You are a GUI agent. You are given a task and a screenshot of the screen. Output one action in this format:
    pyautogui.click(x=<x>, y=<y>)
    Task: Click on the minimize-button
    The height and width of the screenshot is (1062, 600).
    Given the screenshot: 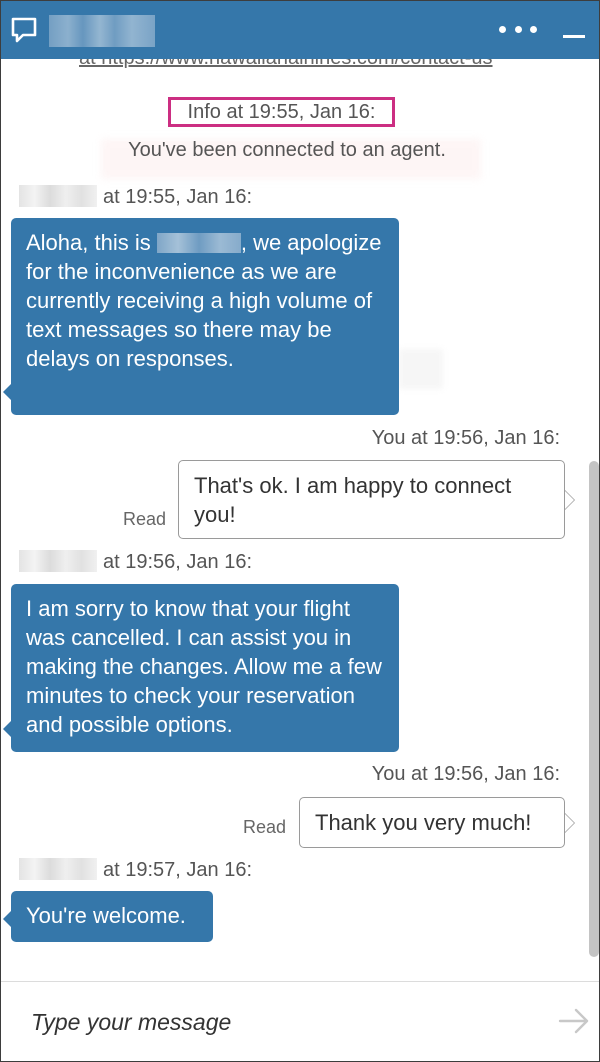 What is the action you would take?
    pyautogui.click(x=574, y=36)
    